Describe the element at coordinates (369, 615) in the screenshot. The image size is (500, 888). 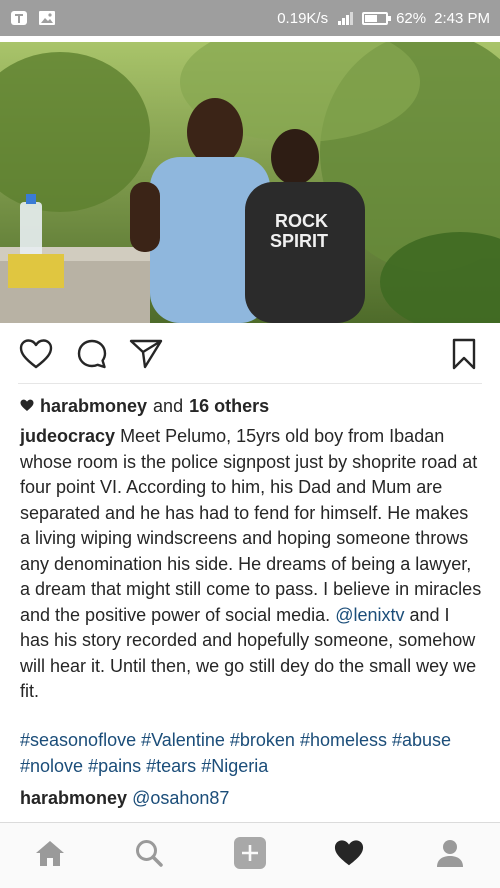
I see `caption-mention: @lenixtv` at that location.